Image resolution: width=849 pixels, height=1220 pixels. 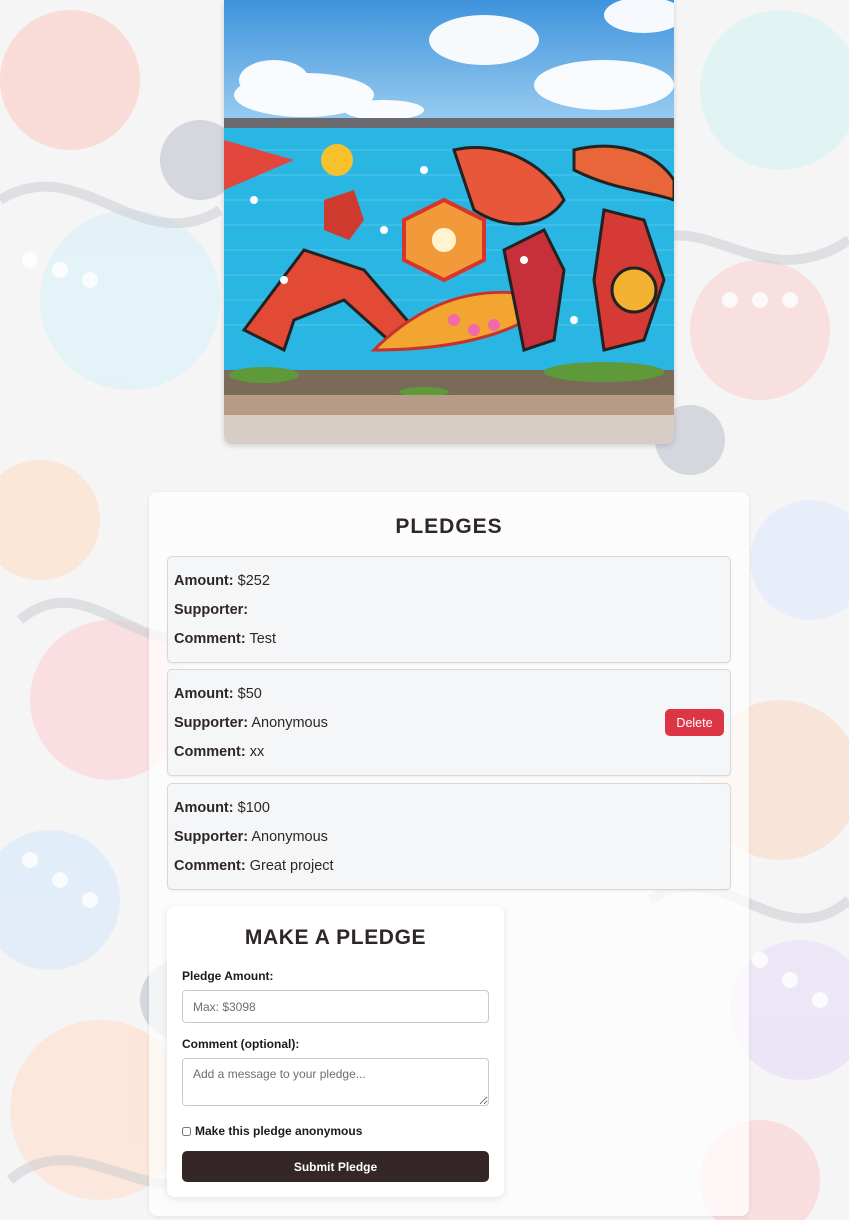 What do you see at coordinates (335, 1006) in the screenshot?
I see `pledge-amount-input` at bounding box center [335, 1006].